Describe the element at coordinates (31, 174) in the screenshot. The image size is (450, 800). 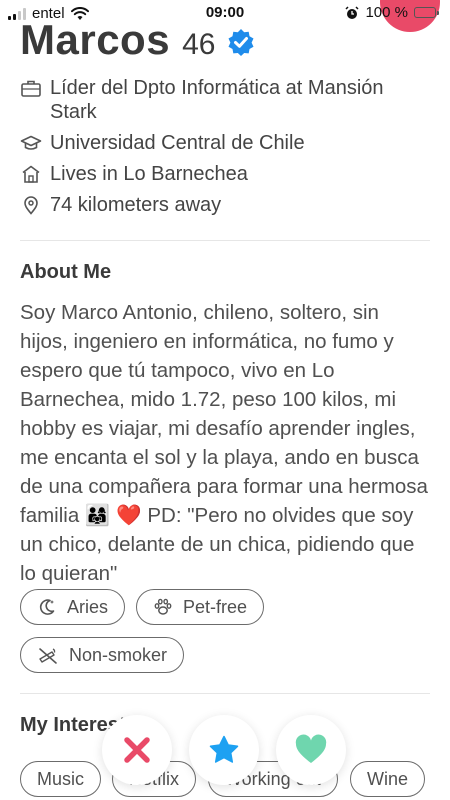
I see `house-icon` at that location.